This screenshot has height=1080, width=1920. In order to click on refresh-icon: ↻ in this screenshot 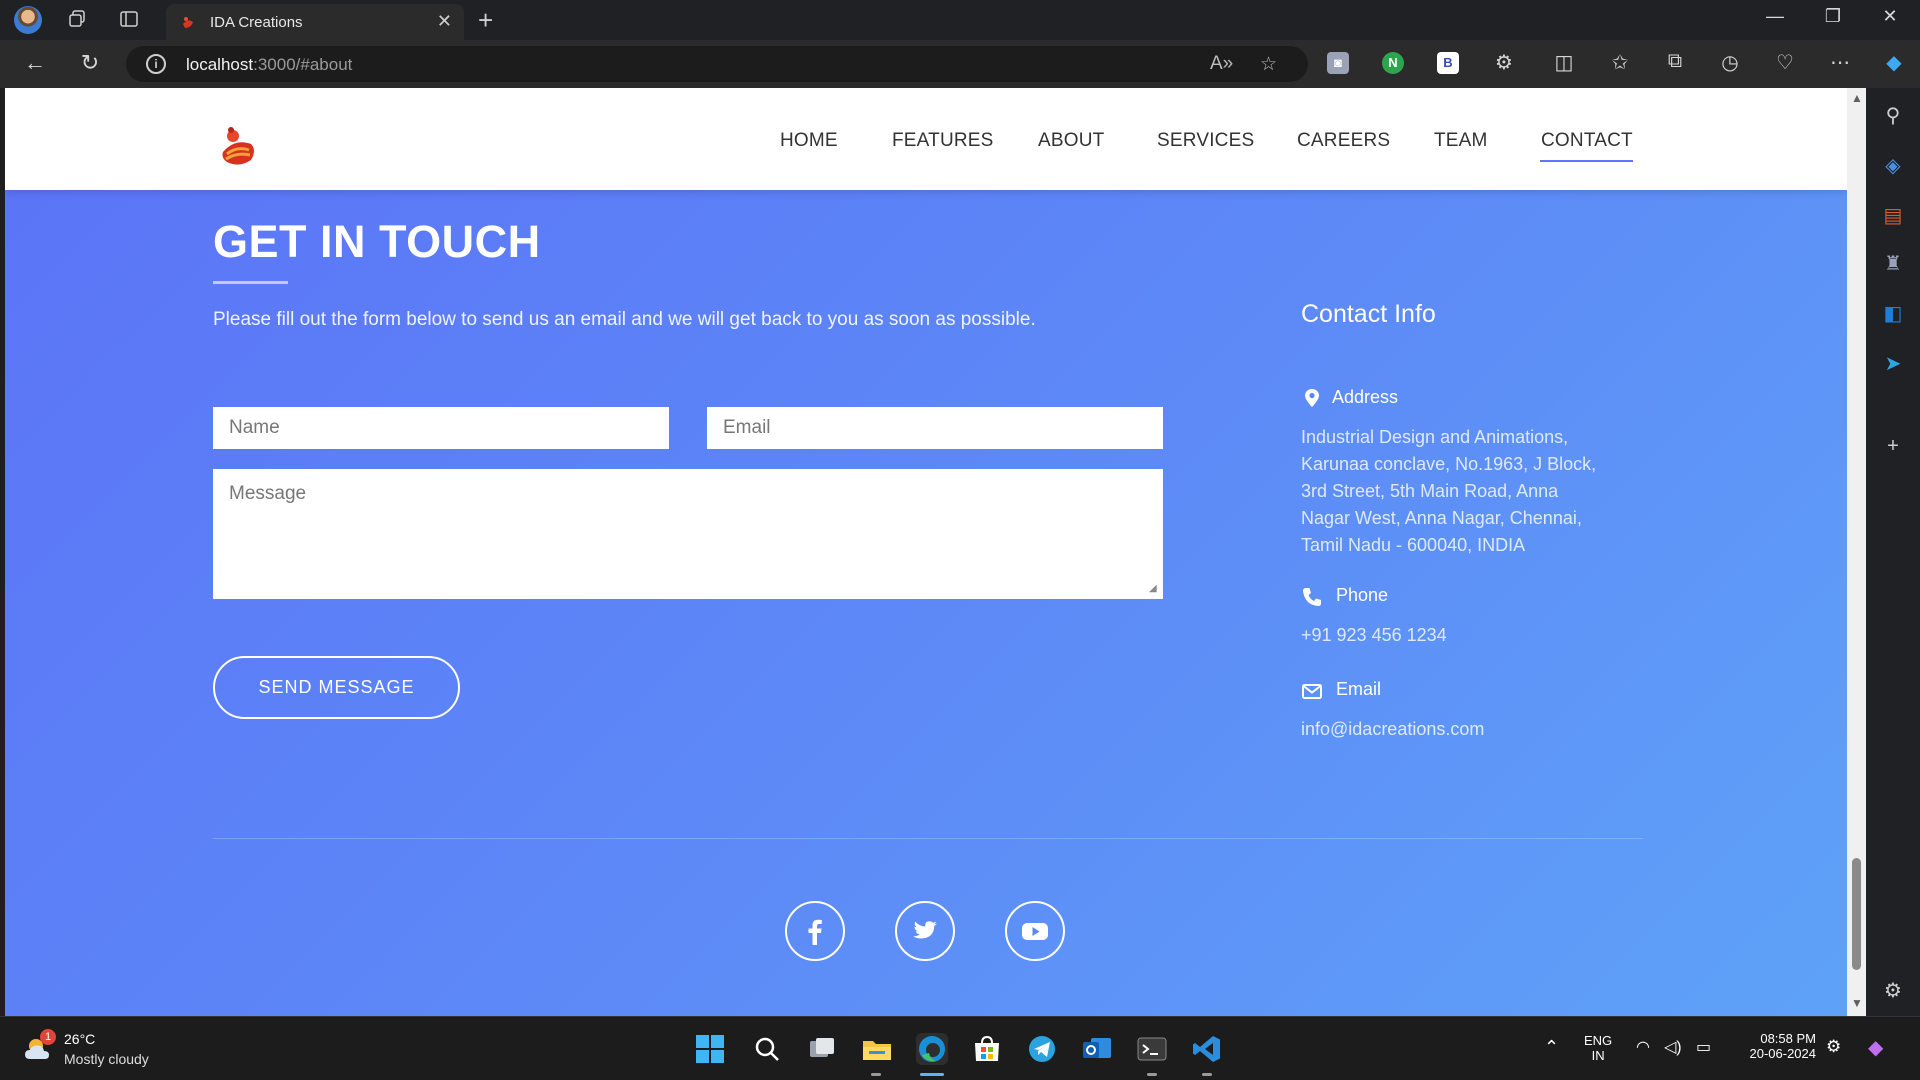, I will do `click(90, 63)`.